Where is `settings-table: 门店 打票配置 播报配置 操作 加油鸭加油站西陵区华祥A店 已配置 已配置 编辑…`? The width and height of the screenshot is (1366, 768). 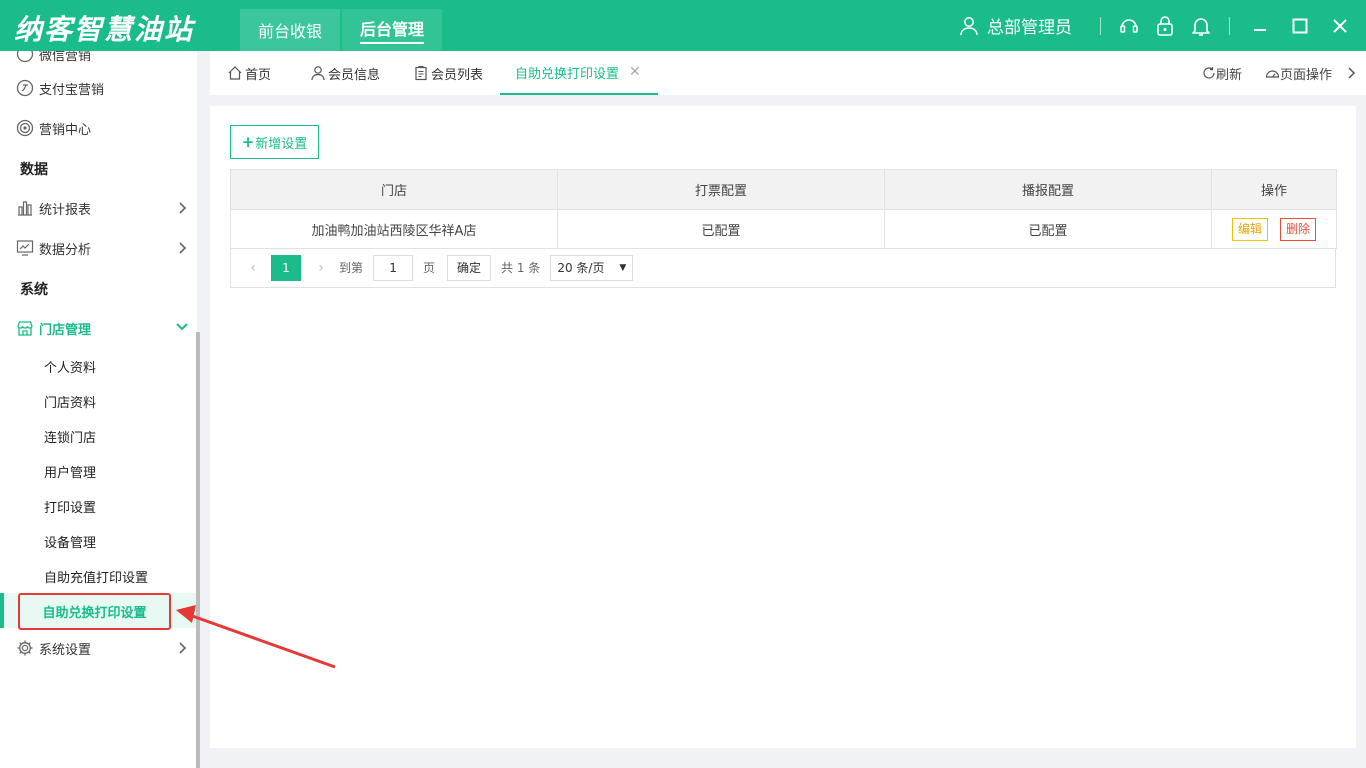
settings-table: 门店 打票配置 播报配置 操作 加油鸭加油站西陵区华祥A店 已配置 已配置 编辑… is located at coordinates (783, 209).